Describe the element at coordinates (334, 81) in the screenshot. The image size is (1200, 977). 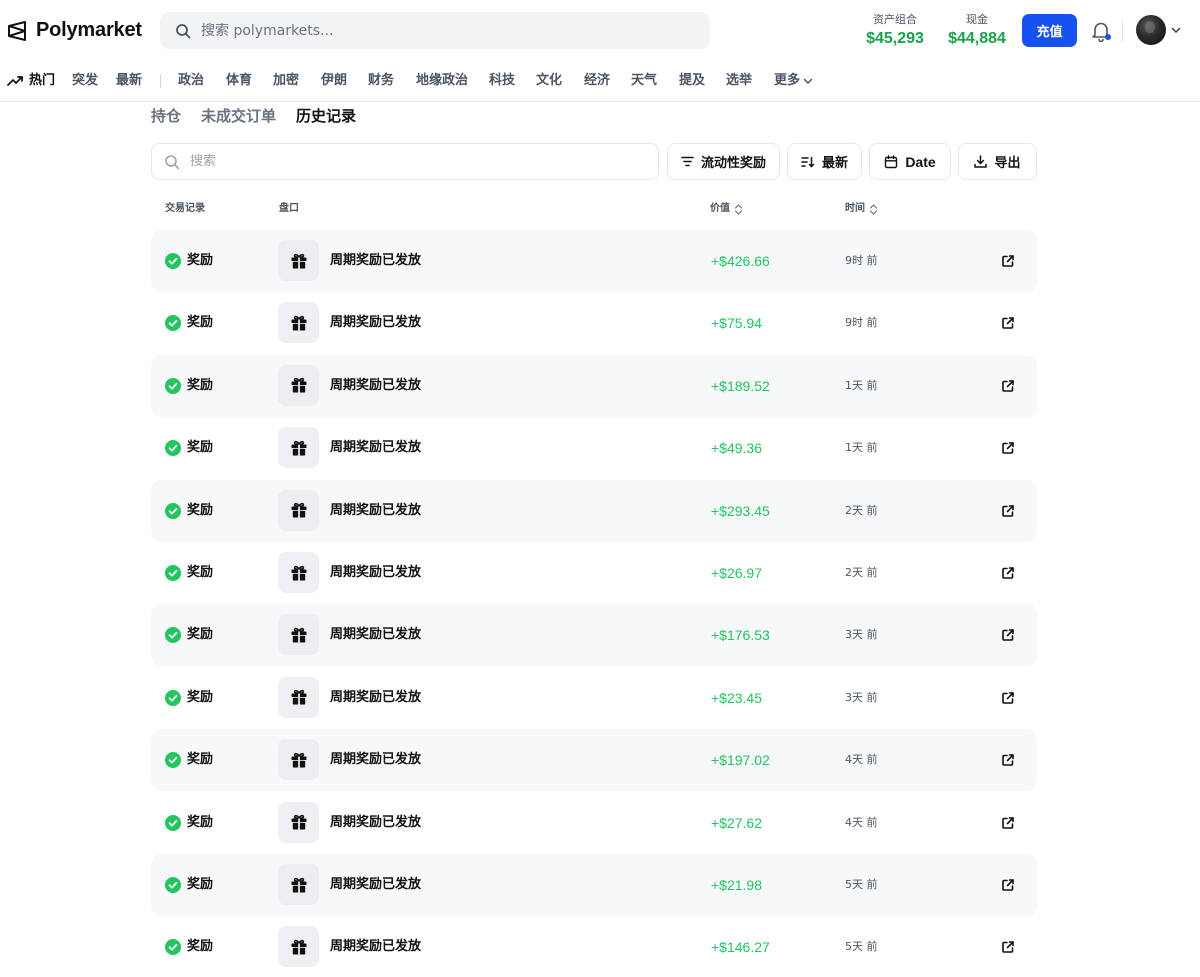
I see `nav-item-iran: 伊朗` at that location.